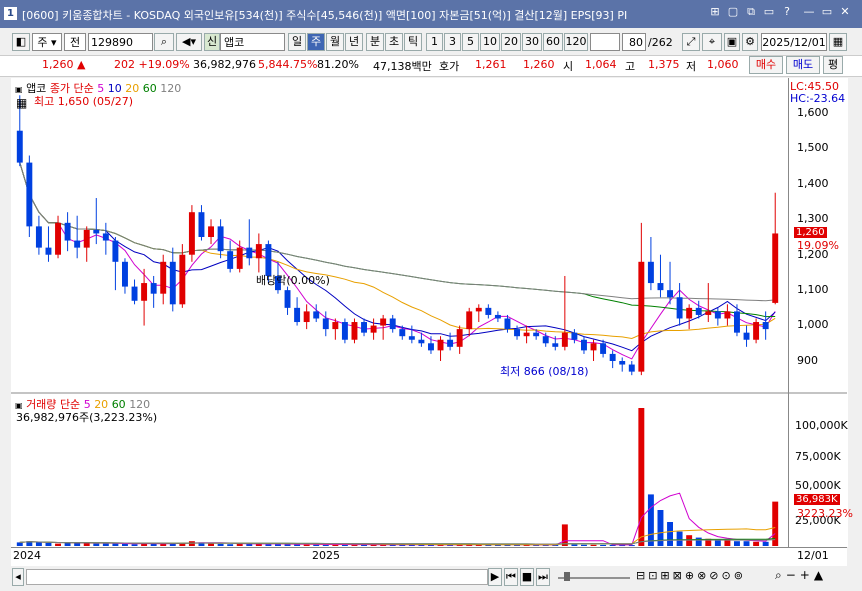  I want to click on scrollbar-track, so click(257, 577).